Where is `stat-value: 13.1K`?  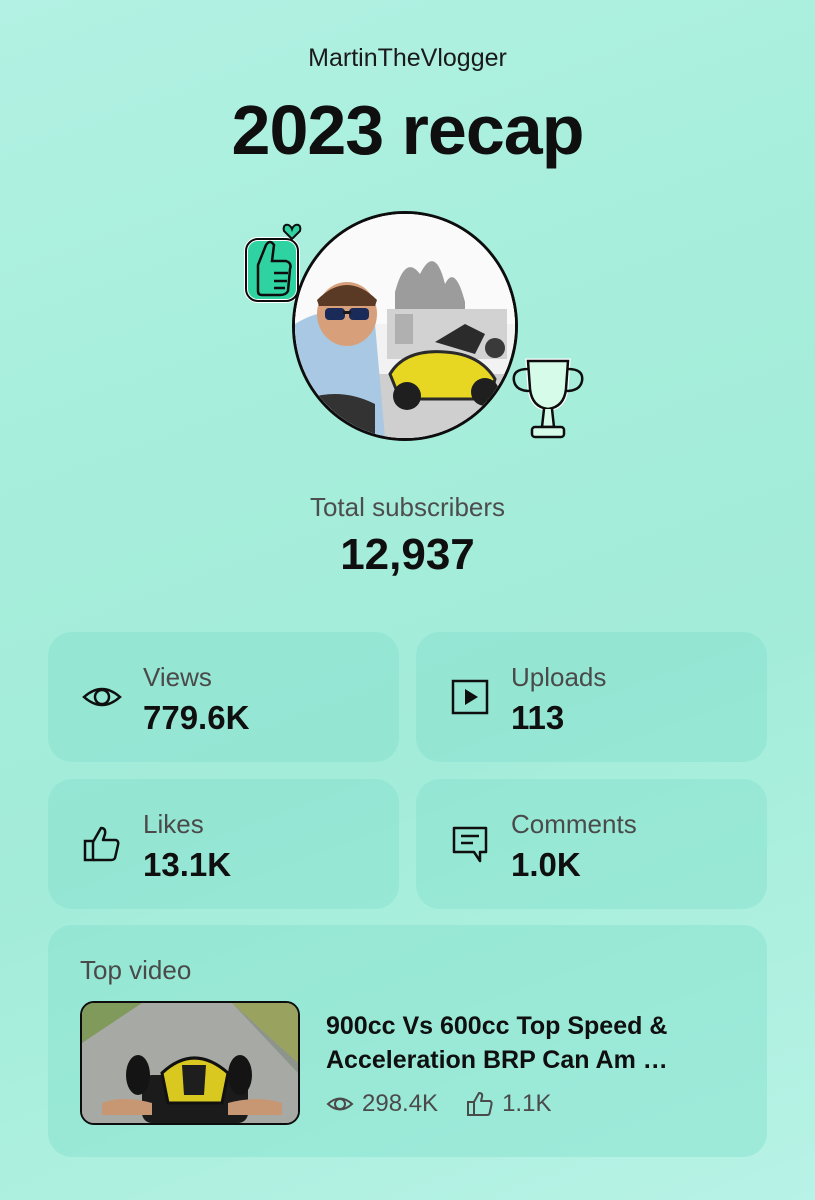
stat-value: 13.1K is located at coordinates (187, 864).